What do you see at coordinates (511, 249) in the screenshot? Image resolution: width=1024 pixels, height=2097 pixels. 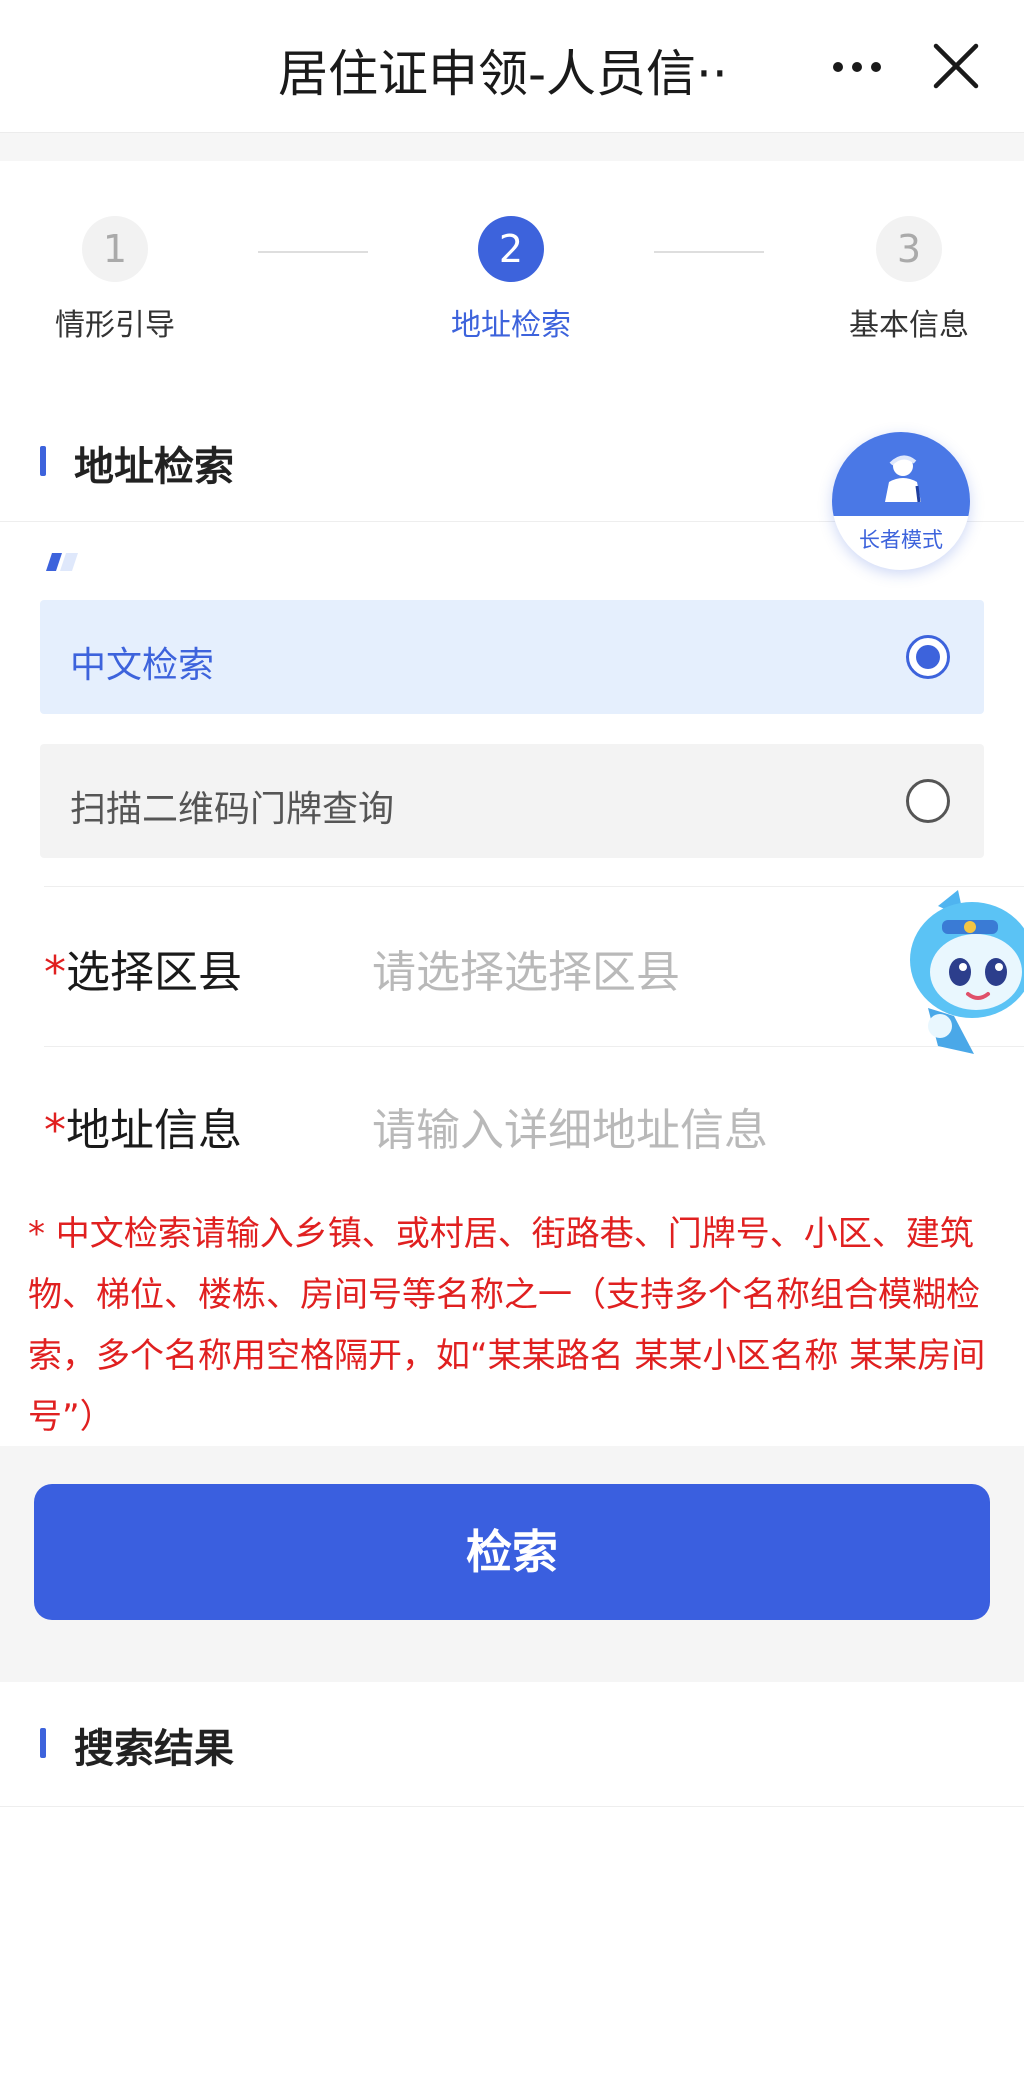 I see `step-2-circle: 2` at bounding box center [511, 249].